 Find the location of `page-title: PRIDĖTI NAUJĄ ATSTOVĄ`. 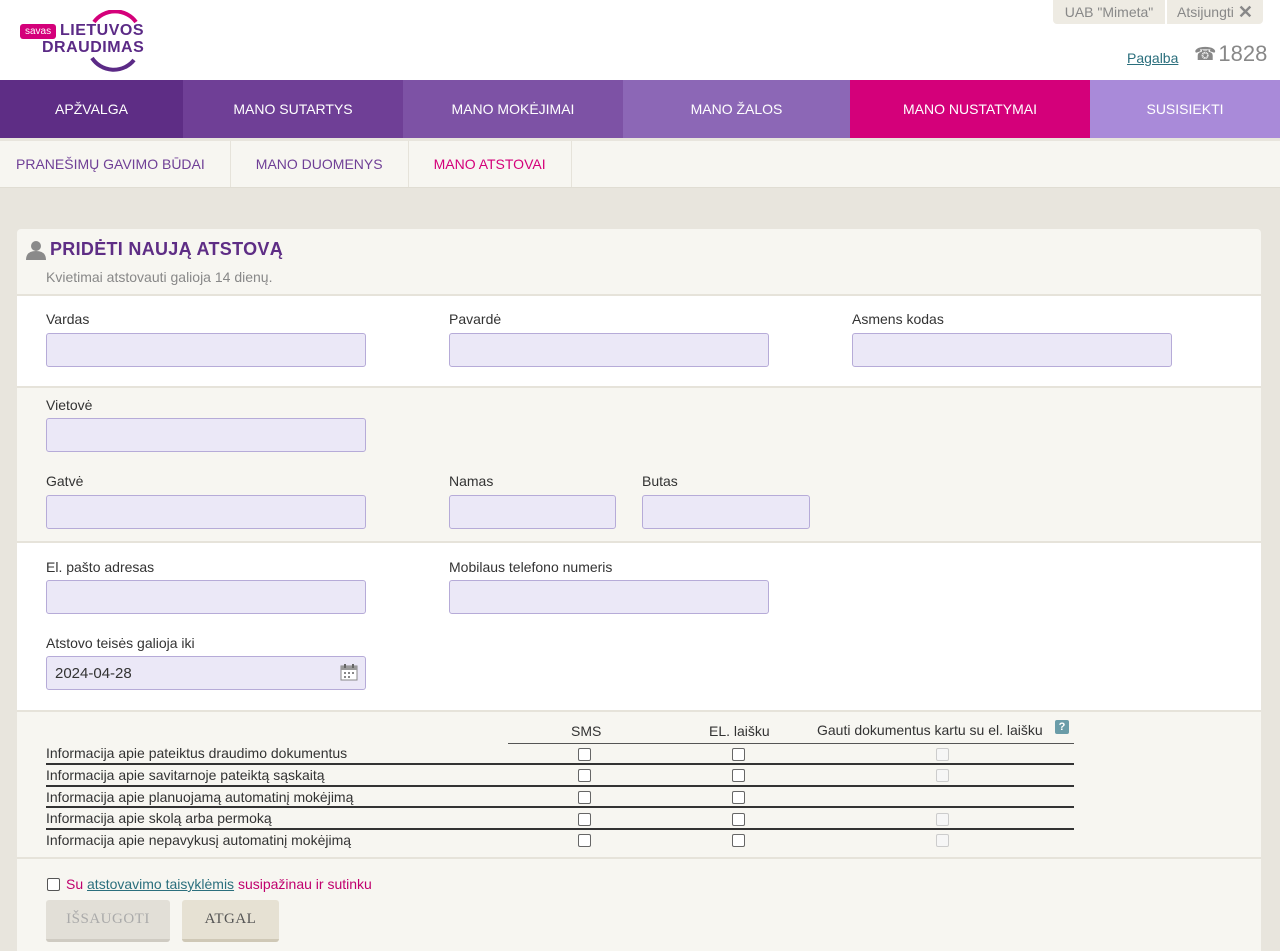

page-title: PRIDĖTI NAUJĄ ATSTOVĄ is located at coordinates (166, 249).